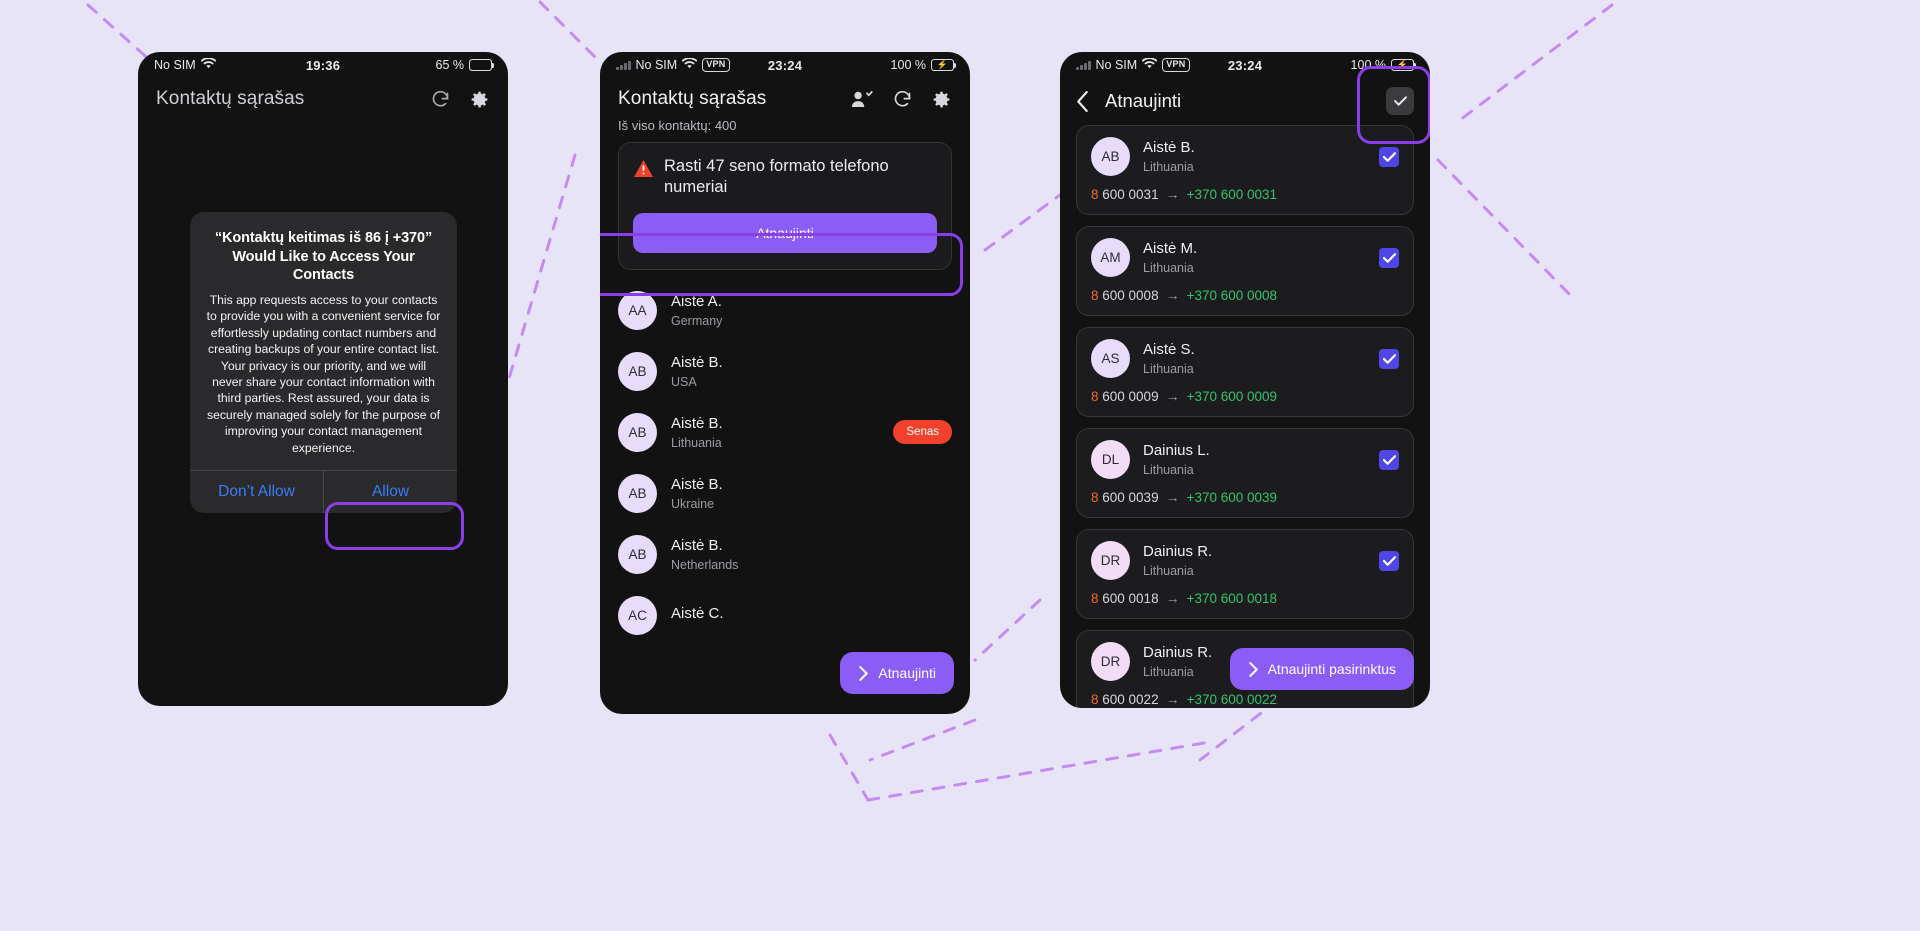 This screenshot has height=931, width=1920. What do you see at coordinates (256, 492) in the screenshot?
I see `dont-allow-button: Don’t Allow` at bounding box center [256, 492].